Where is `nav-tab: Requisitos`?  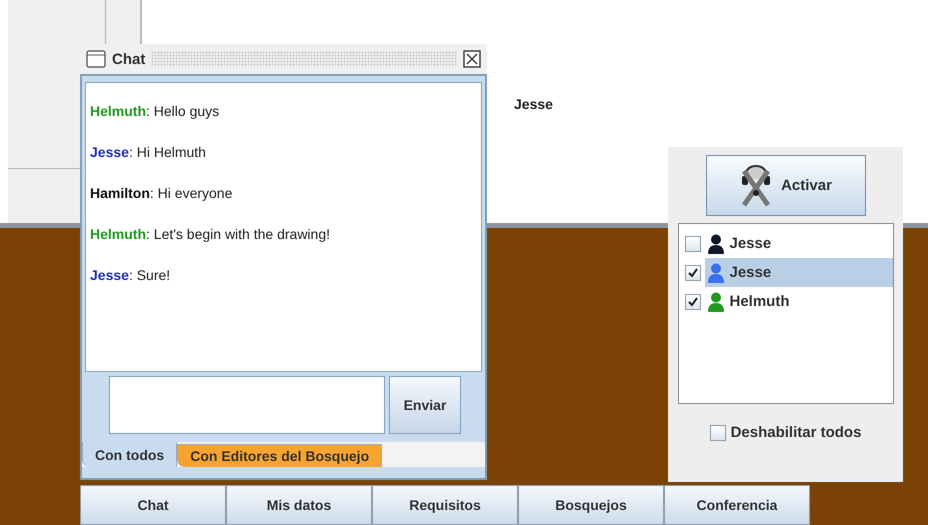
nav-tab: Requisitos is located at coordinates (445, 505).